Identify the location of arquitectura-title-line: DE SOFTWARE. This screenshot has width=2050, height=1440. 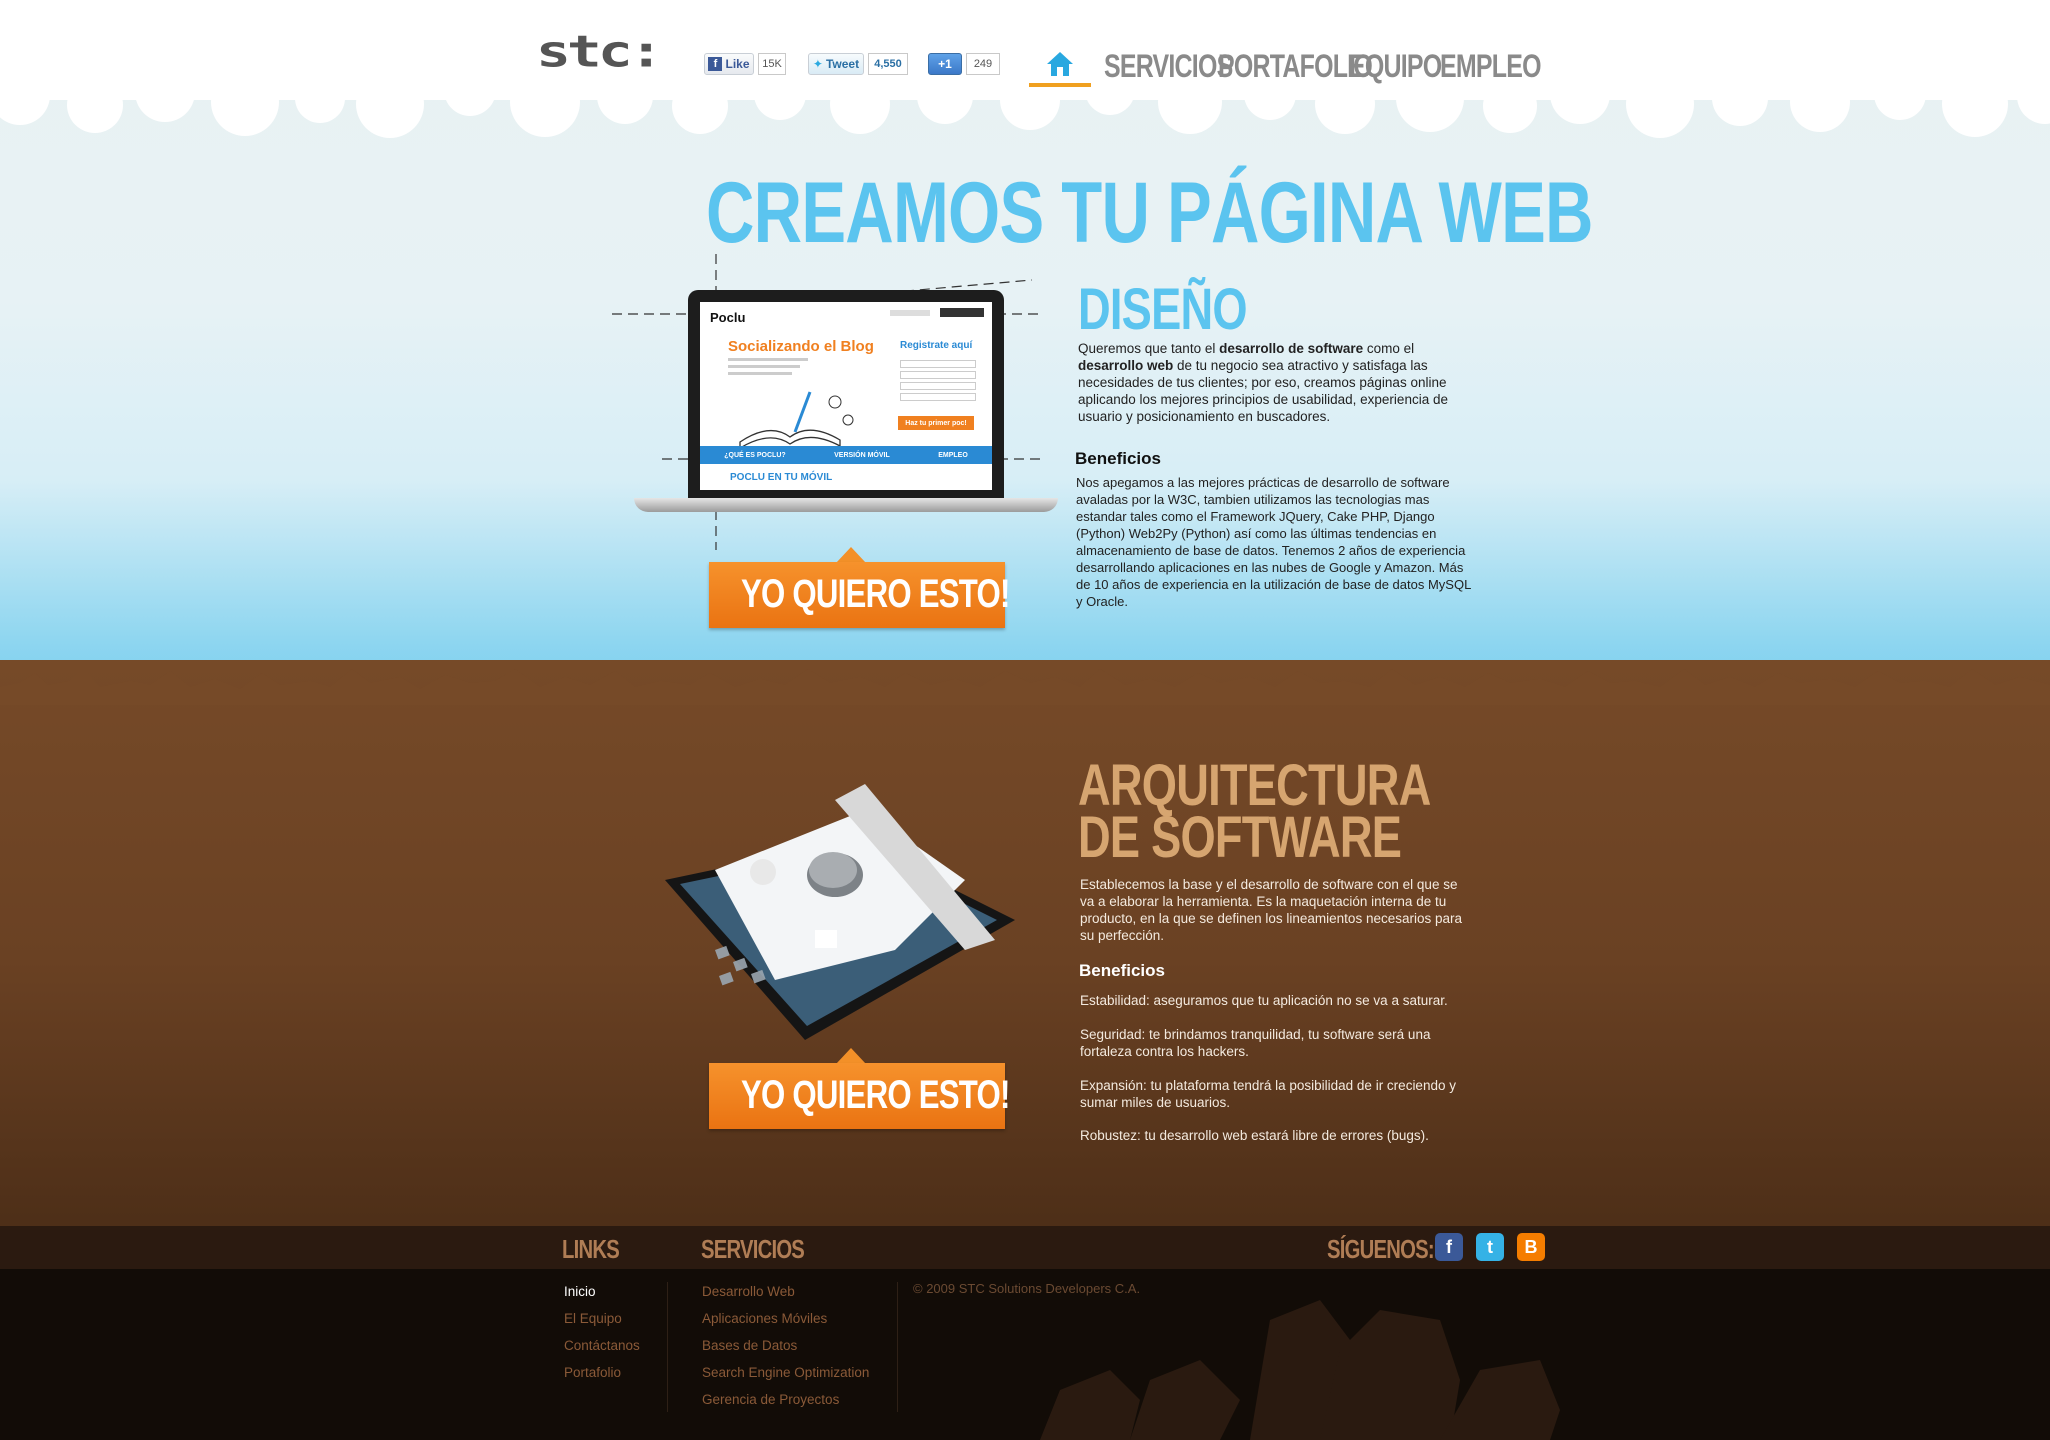
(1240, 837).